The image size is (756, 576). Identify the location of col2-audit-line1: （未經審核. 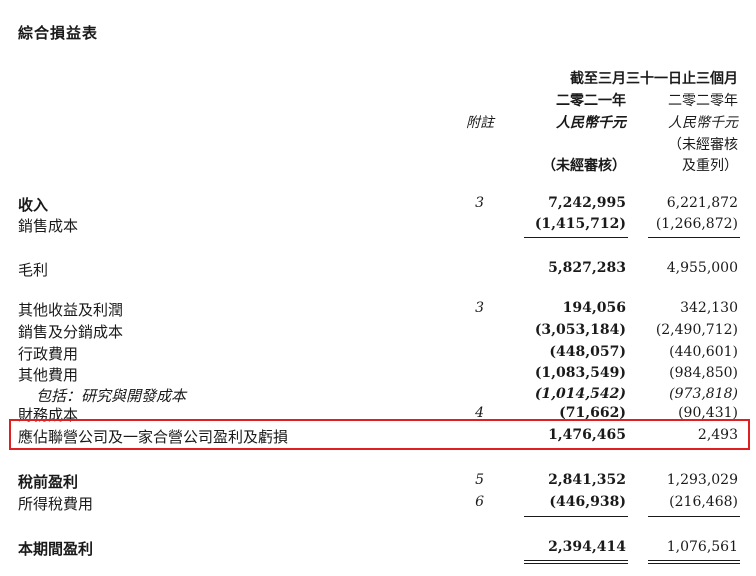
(703, 145).